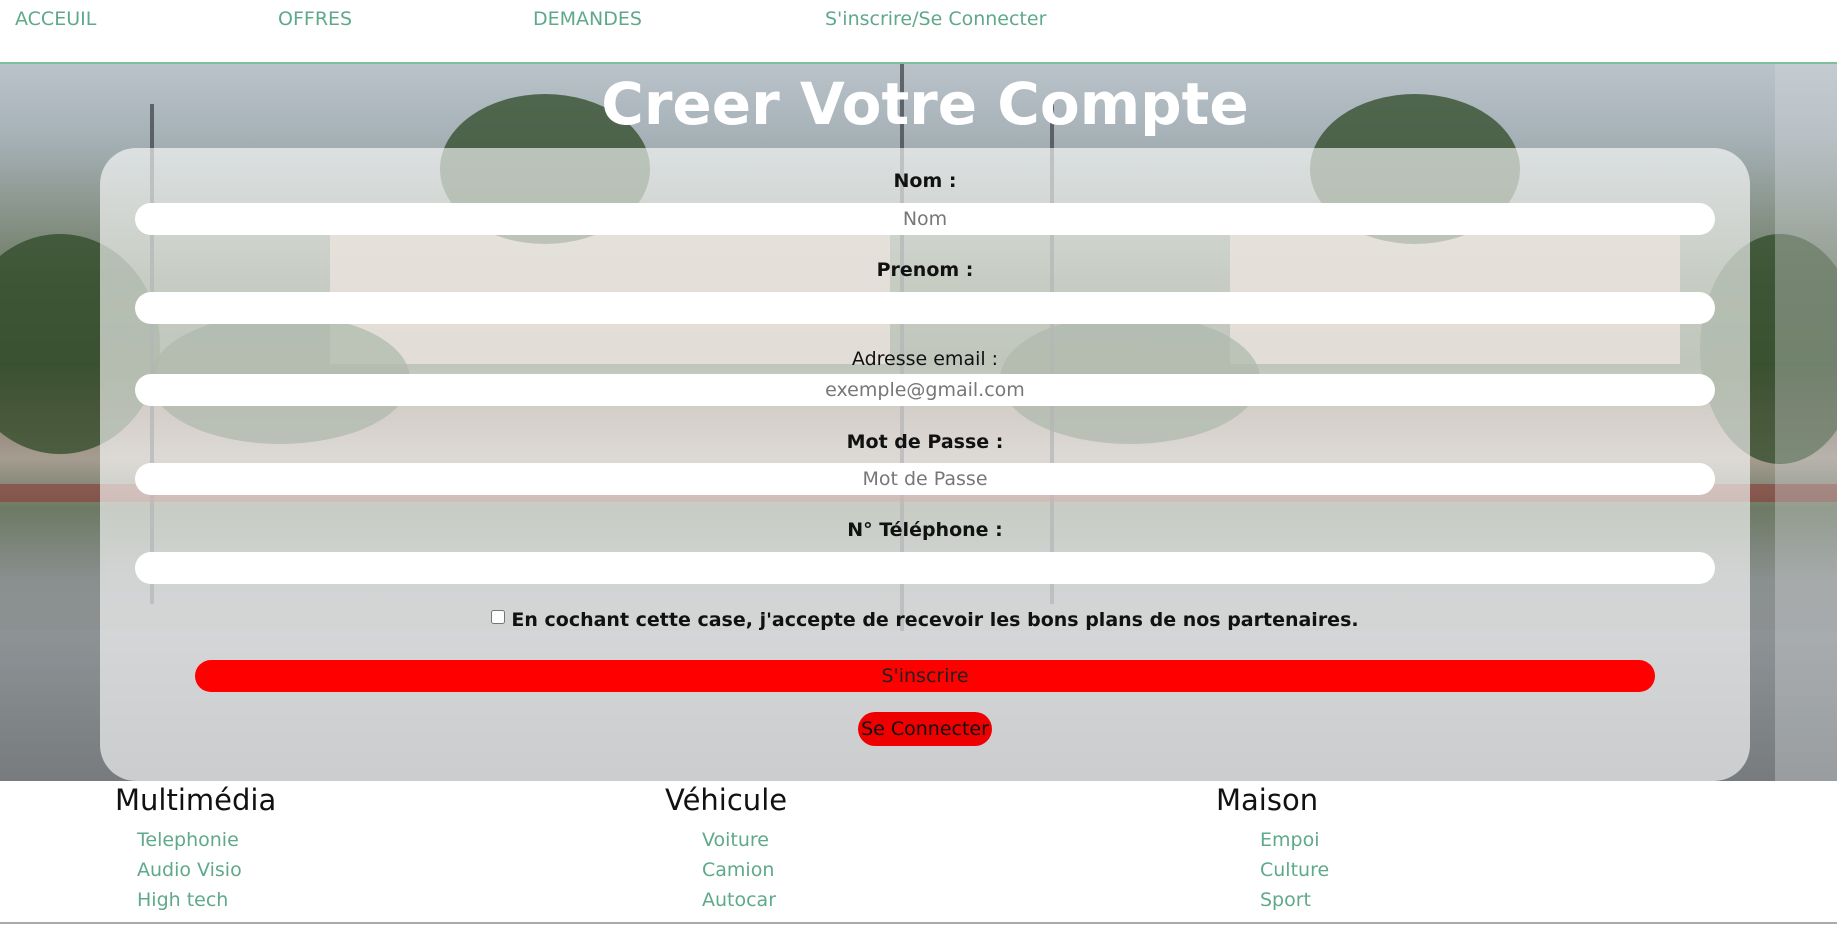 The width and height of the screenshot is (1837, 925). What do you see at coordinates (833, 870) in the screenshot?
I see `category-link: Camion` at bounding box center [833, 870].